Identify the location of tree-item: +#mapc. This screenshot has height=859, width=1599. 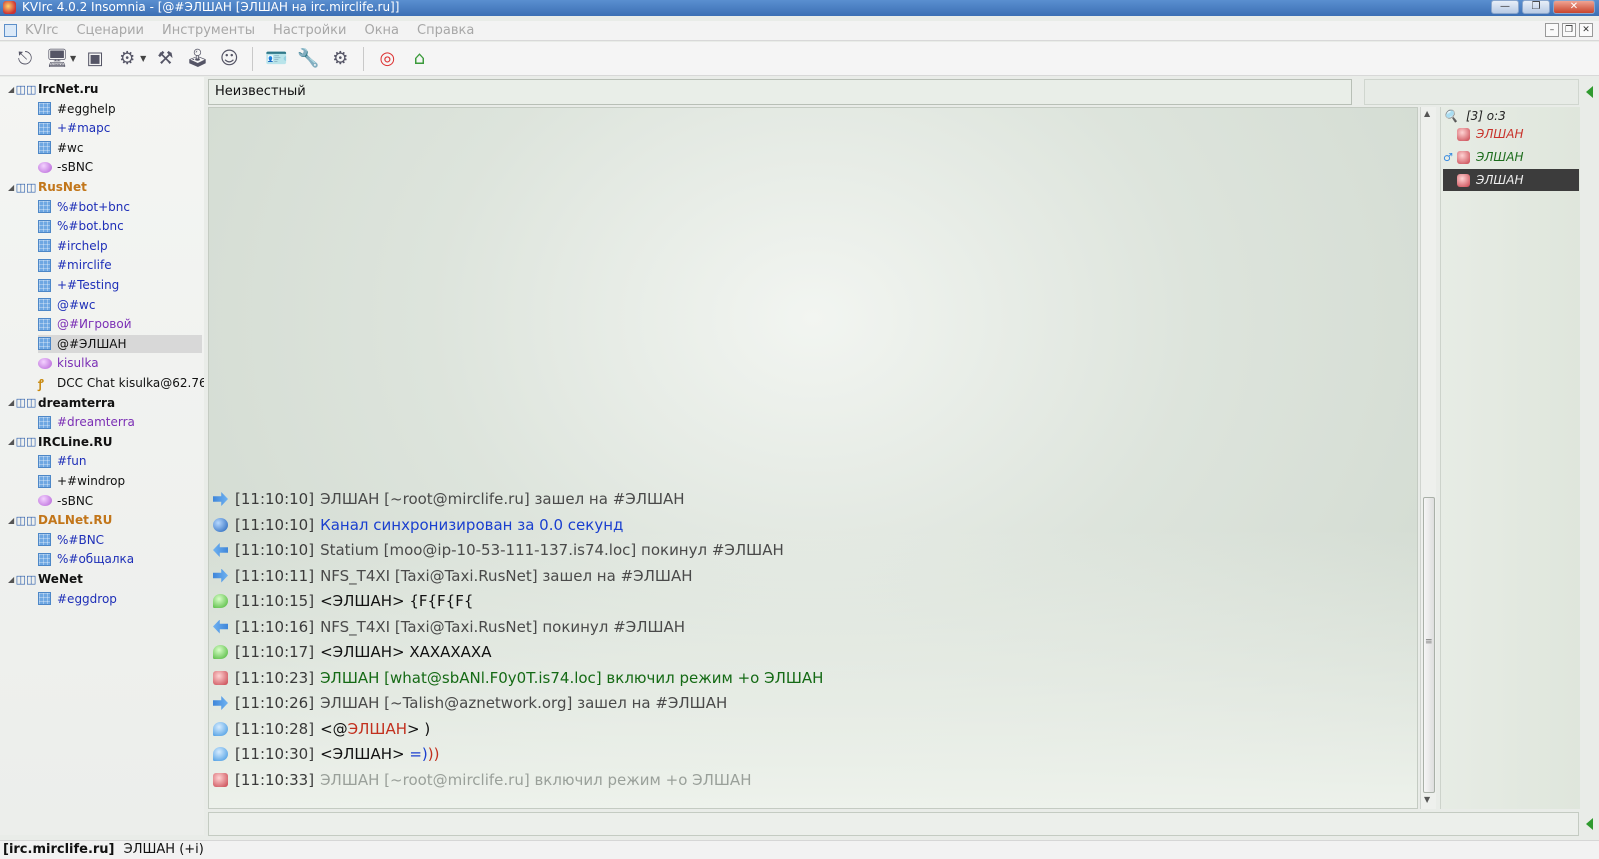
(74, 128).